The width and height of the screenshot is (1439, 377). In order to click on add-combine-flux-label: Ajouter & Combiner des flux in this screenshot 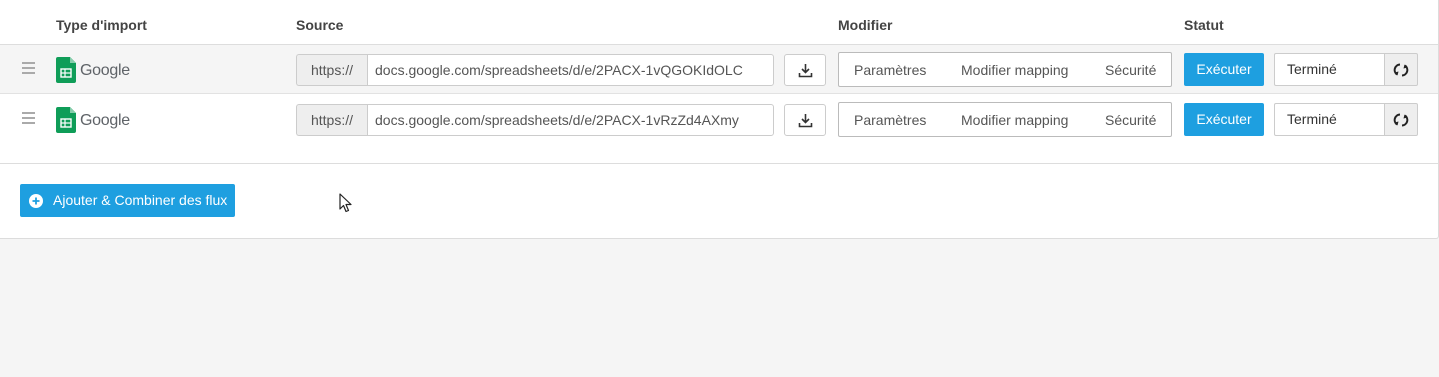, I will do `click(140, 200)`.